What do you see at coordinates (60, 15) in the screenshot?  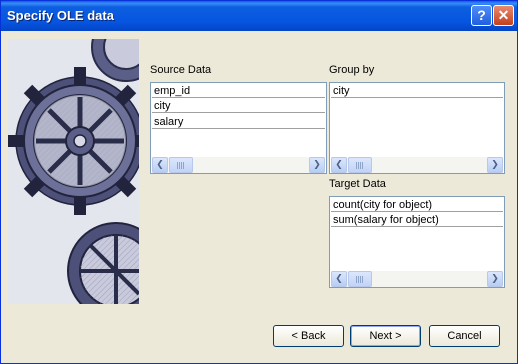 I see `window-title: Specify OLE data` at bounding box center [60, 15].